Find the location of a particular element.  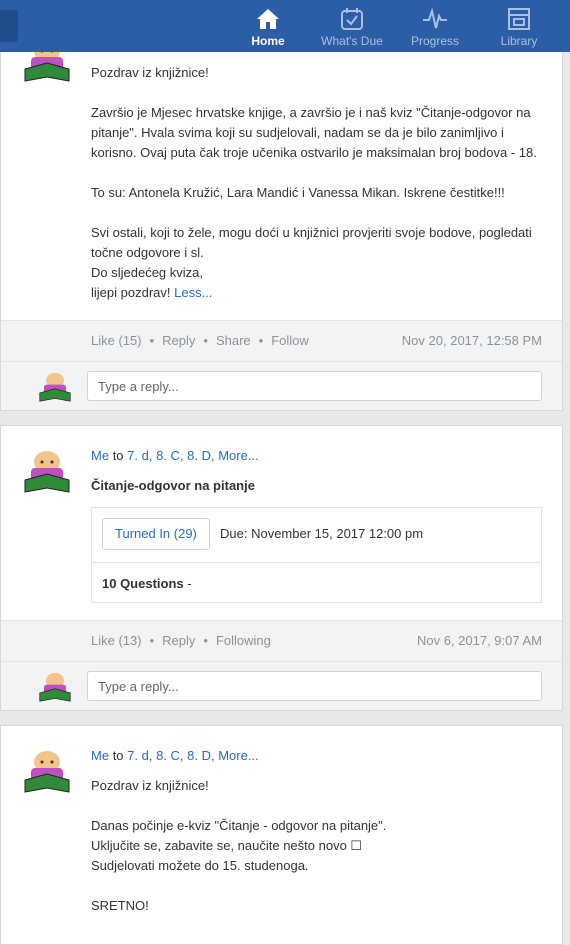

nav-progress: Progress is located at coordinates (435, 26).